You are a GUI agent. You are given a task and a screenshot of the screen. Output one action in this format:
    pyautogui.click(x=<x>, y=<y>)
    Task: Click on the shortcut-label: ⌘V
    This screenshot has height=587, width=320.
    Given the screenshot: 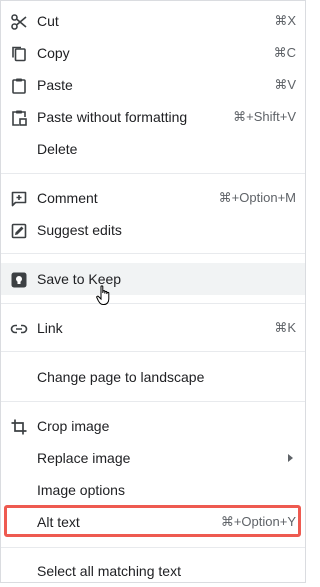 What is the action you would take?
    pyautogui.click(x=285, y=84)
    